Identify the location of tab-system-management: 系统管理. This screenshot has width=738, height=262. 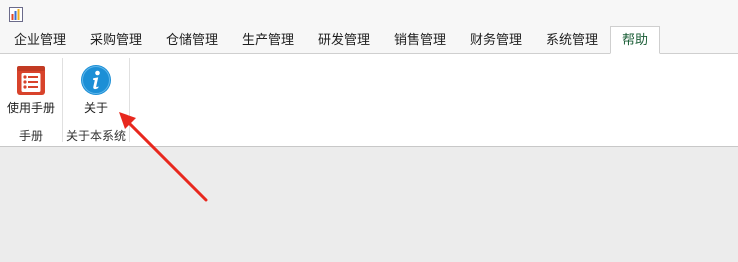
(572, 40).